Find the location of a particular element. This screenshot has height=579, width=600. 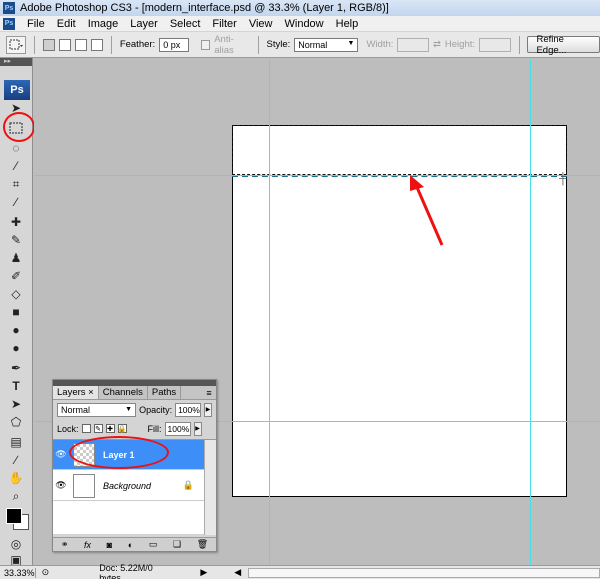

layer-row-background: 👁 Background 🔒 is located at coordinates (128, 486).